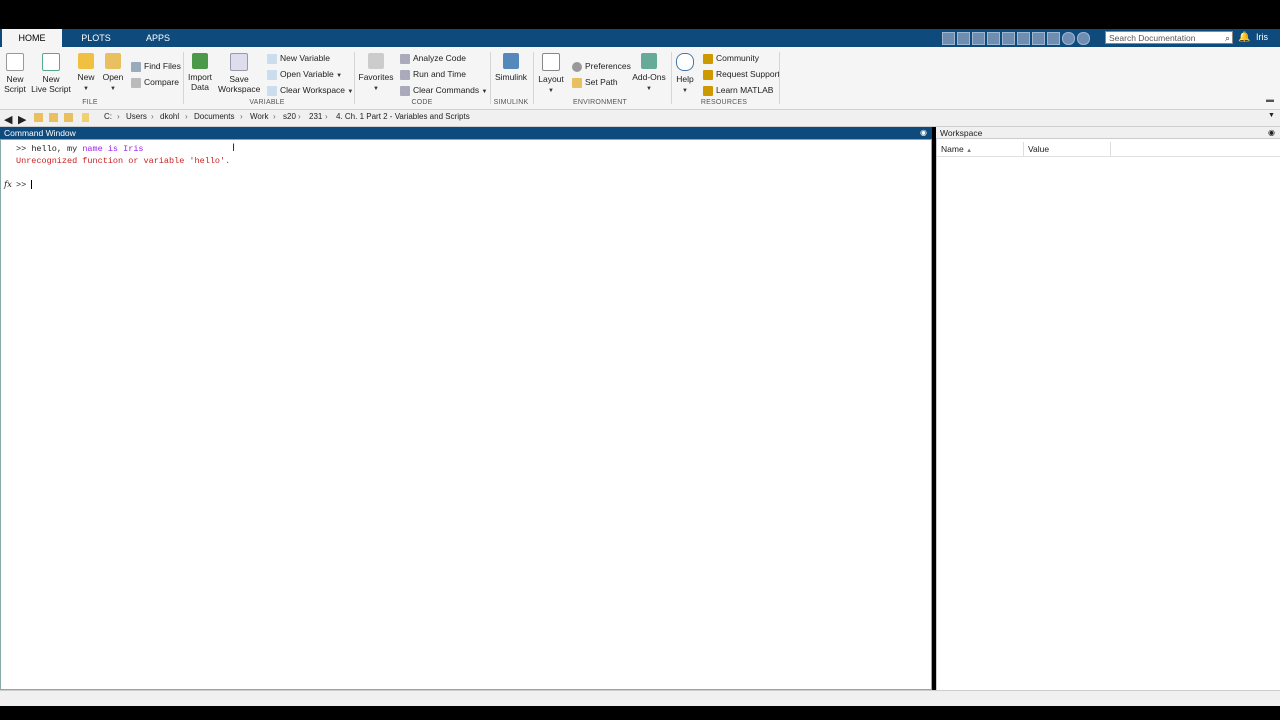 Image resolution: width=1280 pixels, height=720 pixels. Describe the element at coordinates (948, 38) in the screenshot. I see `save-icon` at that location.